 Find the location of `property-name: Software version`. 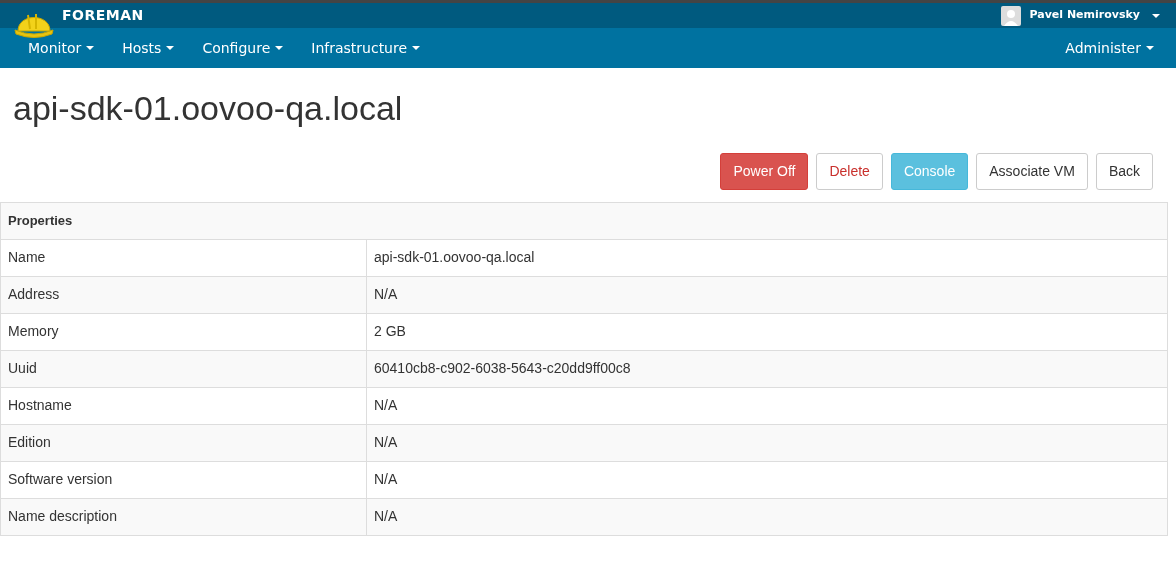

property-name: Software version is located at coordinates (183, 480).